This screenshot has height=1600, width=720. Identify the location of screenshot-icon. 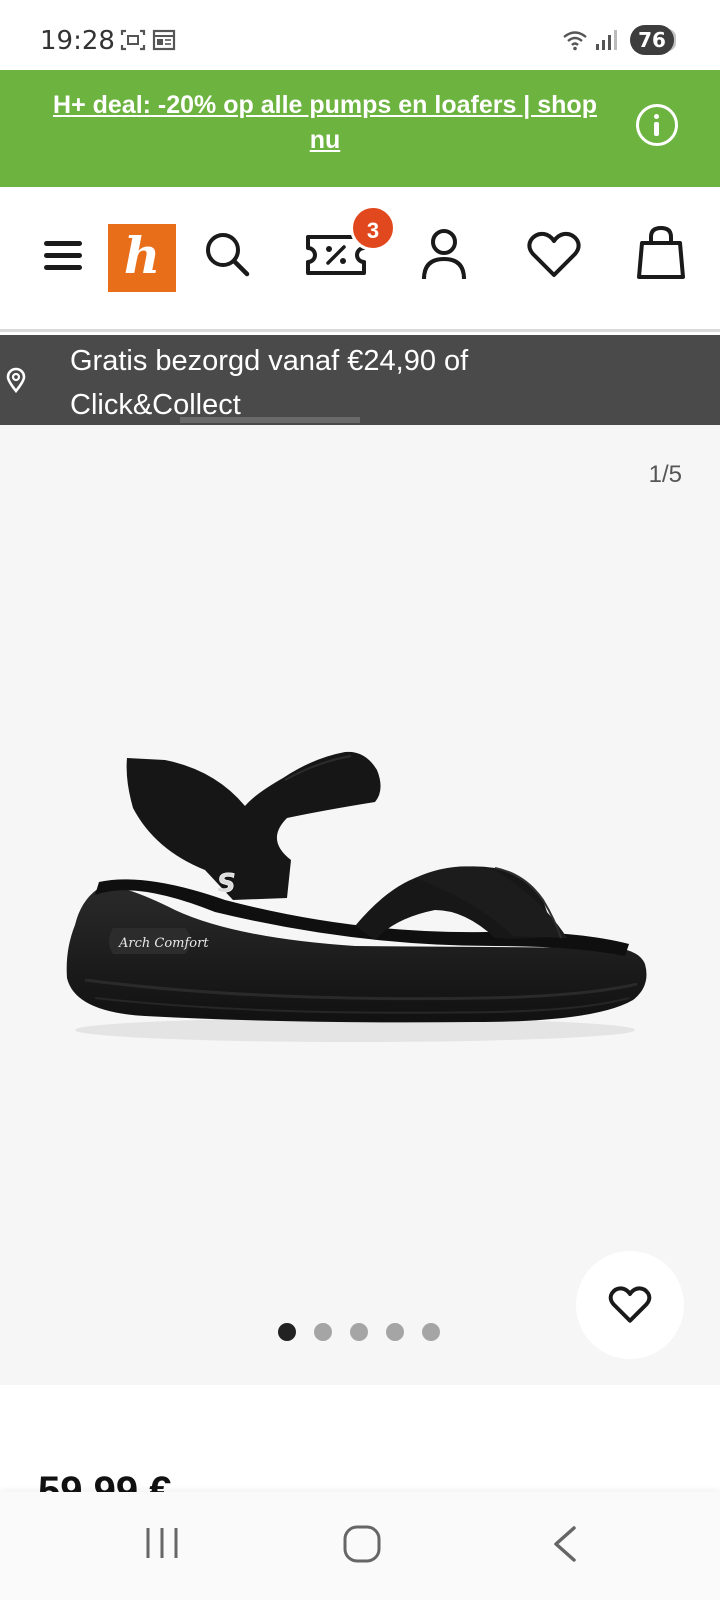
(133, 40).